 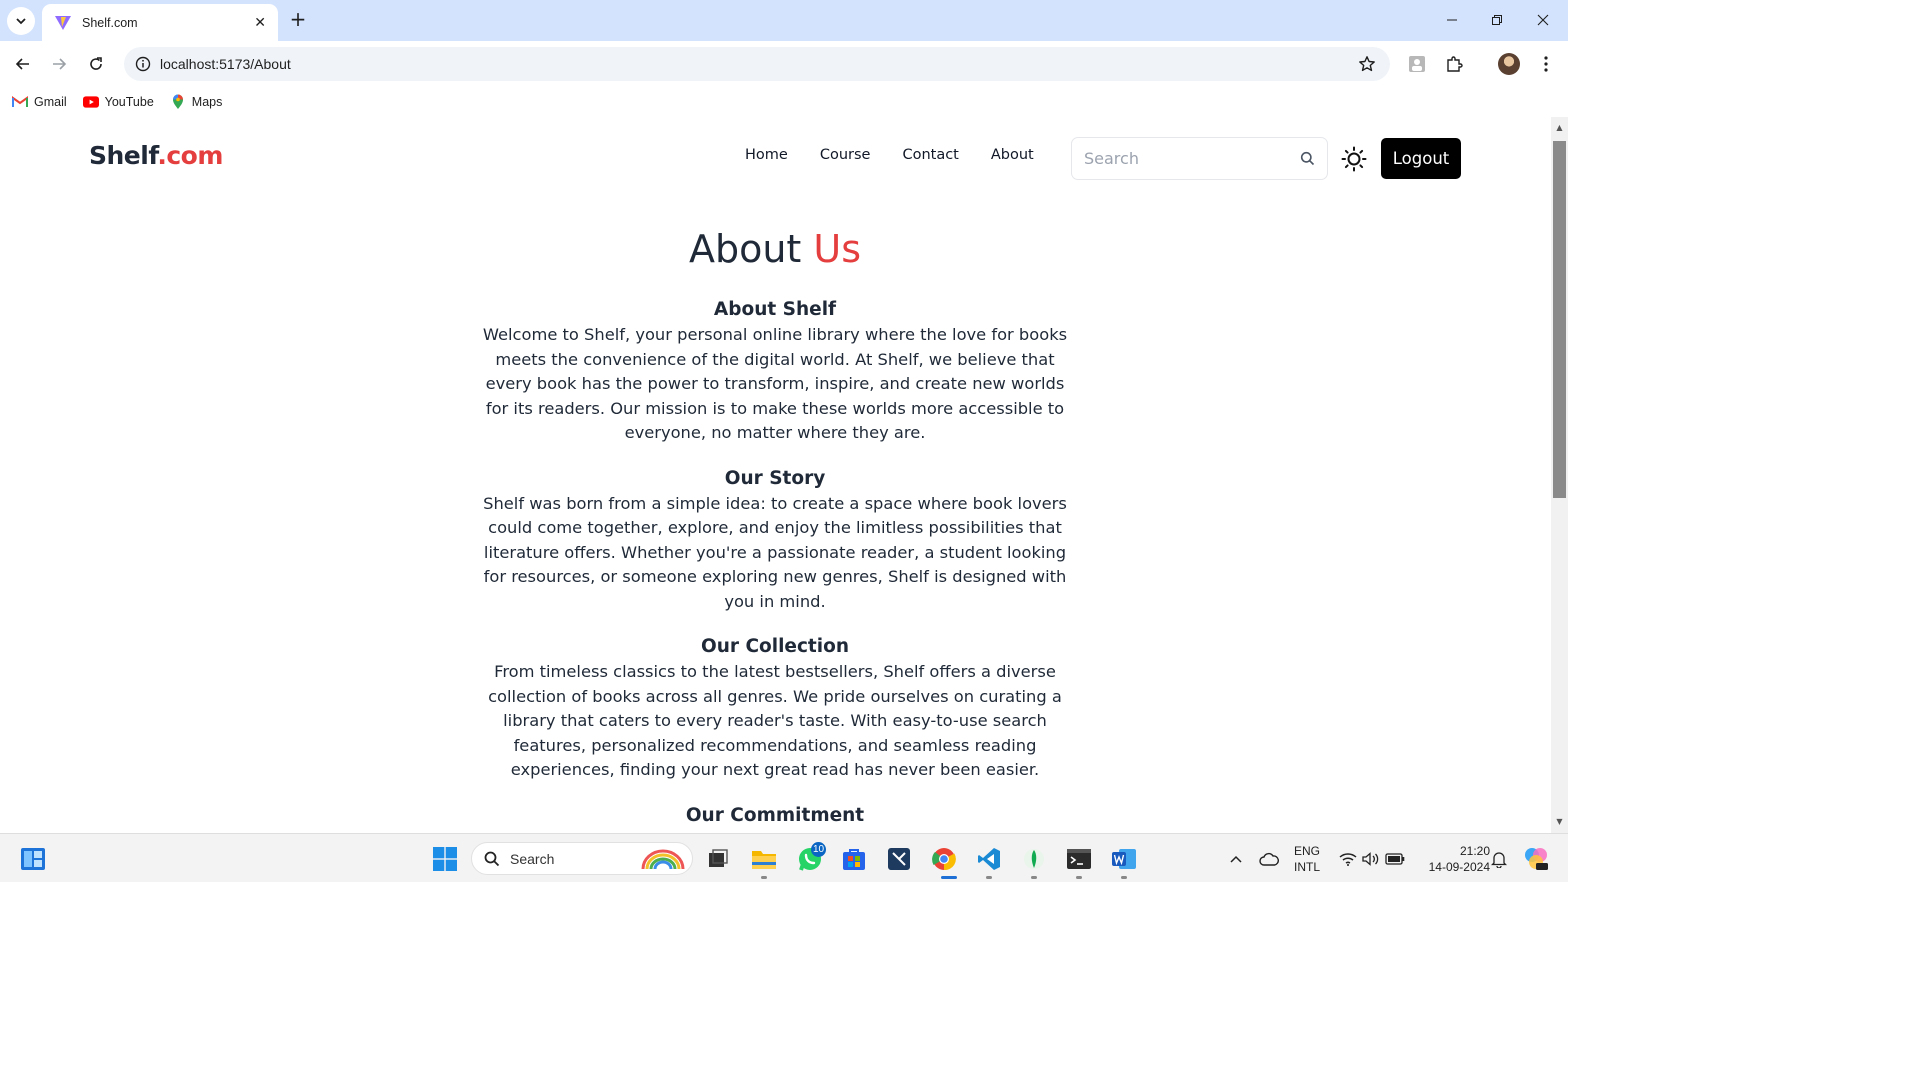 What do you see at coordinates (1236, 859) in the screenshot?
I see `show-hidden-icons-chevron-icon` at bounding box center [1236, 859].